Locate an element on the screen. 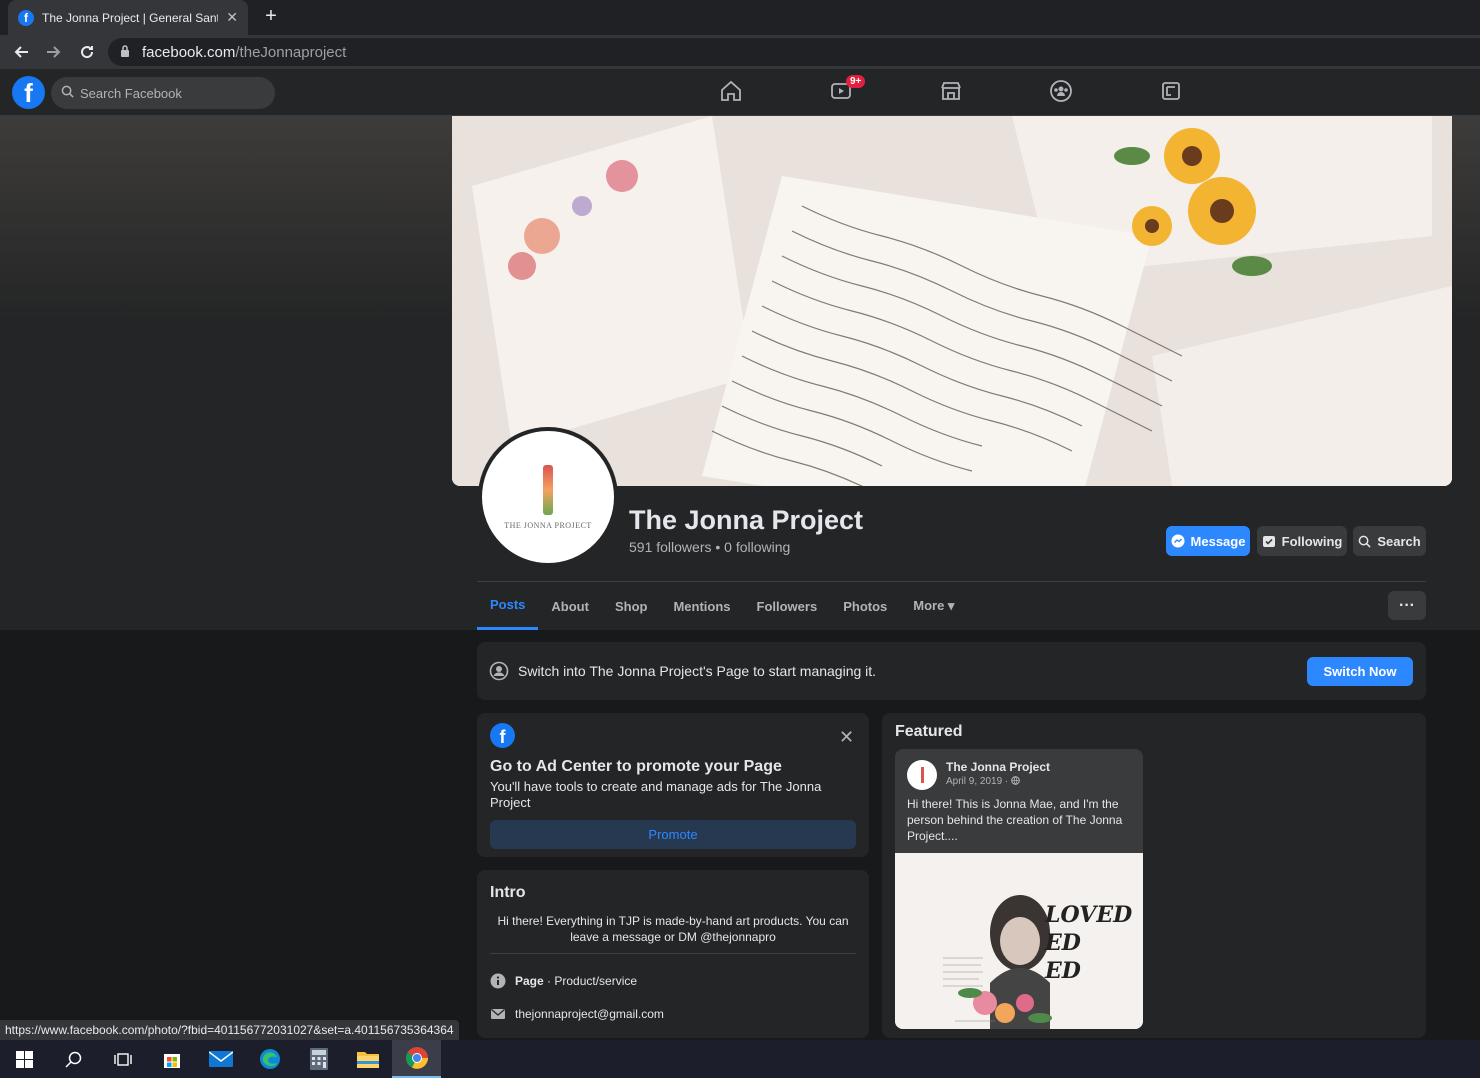 This screenshot has width=1480, height=1078. intro-email: thejonnaproject@gmail.com is located at coordinates (589, 1014).